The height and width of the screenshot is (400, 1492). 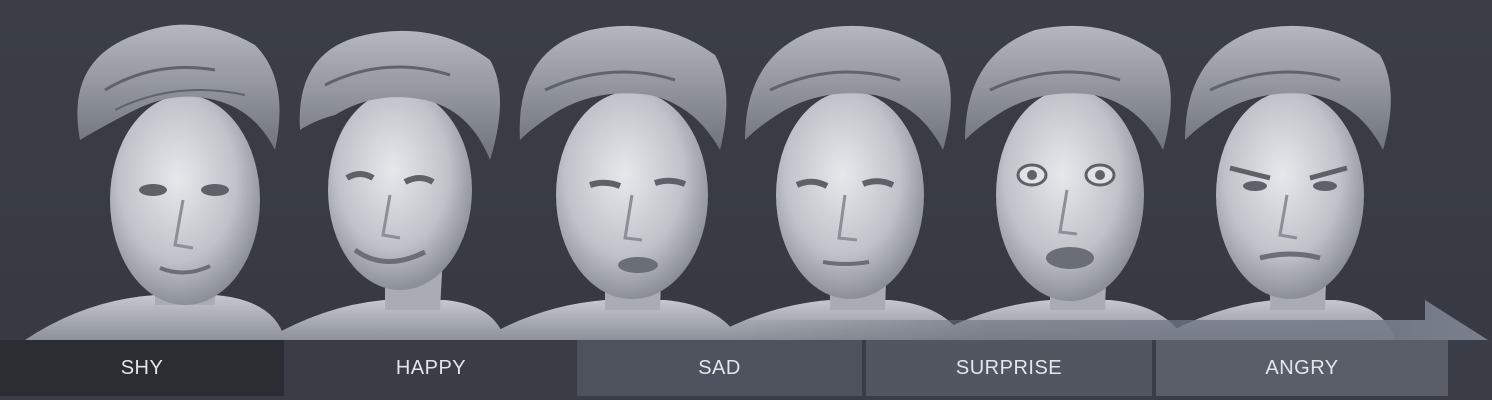 I want to click on segment-angry-label: ANGRY, so click(x=1302, y=367).